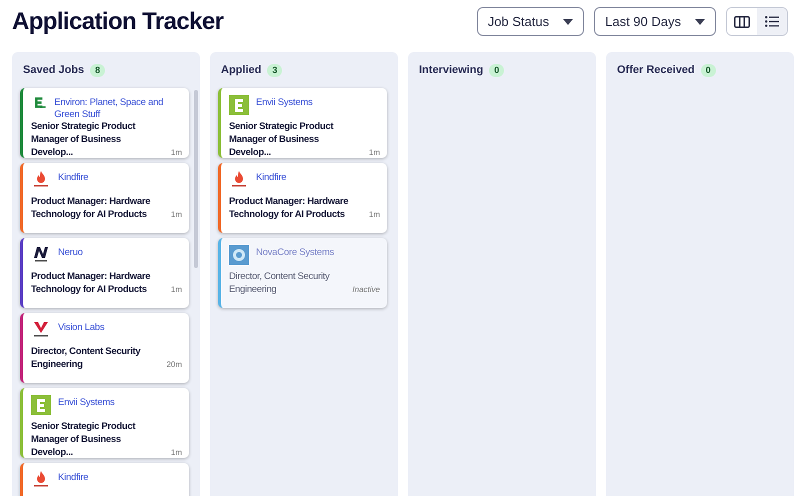  I want to click on job-card: Neruo Product Manager: Hardware Technology for AI Products 1m, so click(104, 273).